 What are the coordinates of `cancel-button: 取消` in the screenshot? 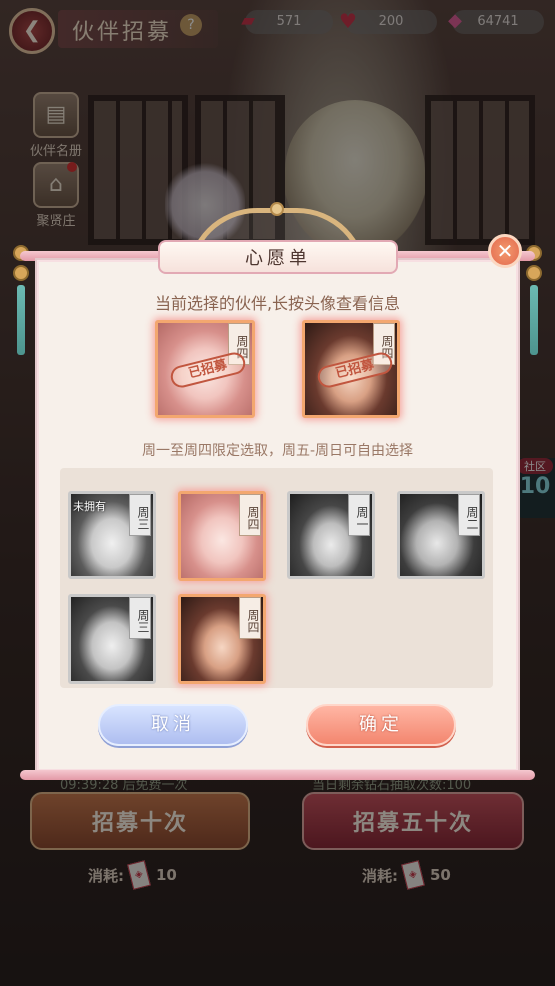 It's located at (173, 725).